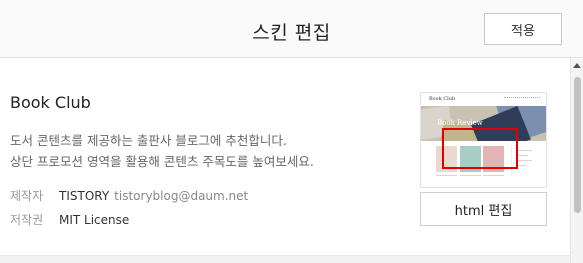 The width and height of the screenshot is (583, 263). What do you see at coordinates (148, 140) in the screenshot?
I see `skin-description-line: 도서 콘텐츠를 제공하는 출판사 블로그에 추천합니다.` at bounding box center [148, 140].